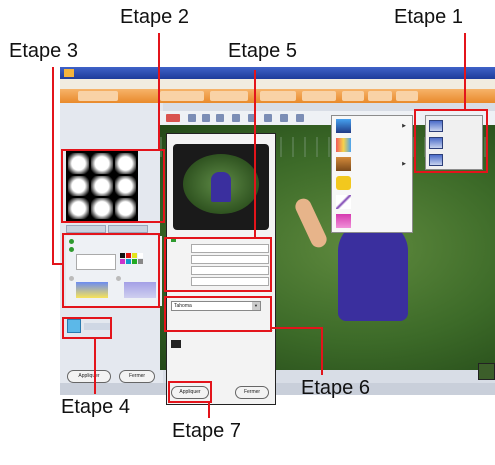 This screenshot has height=465, width=495. I want to click on rotate-icon, so click(220, 118).